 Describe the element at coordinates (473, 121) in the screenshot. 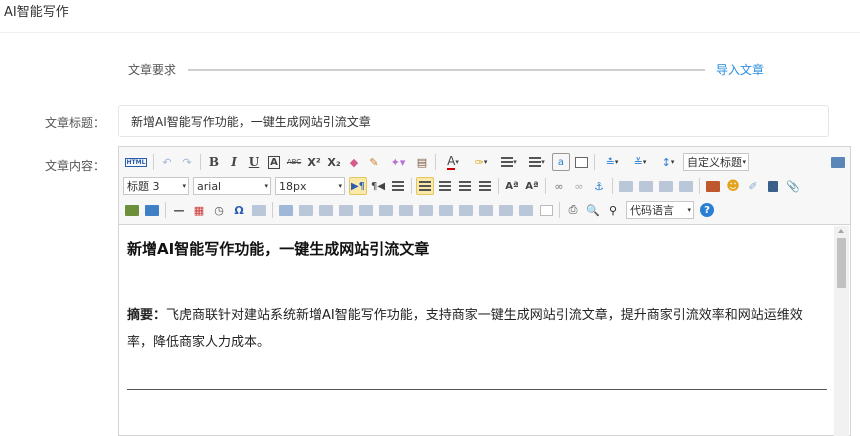

I see `article-title-input` at that location.